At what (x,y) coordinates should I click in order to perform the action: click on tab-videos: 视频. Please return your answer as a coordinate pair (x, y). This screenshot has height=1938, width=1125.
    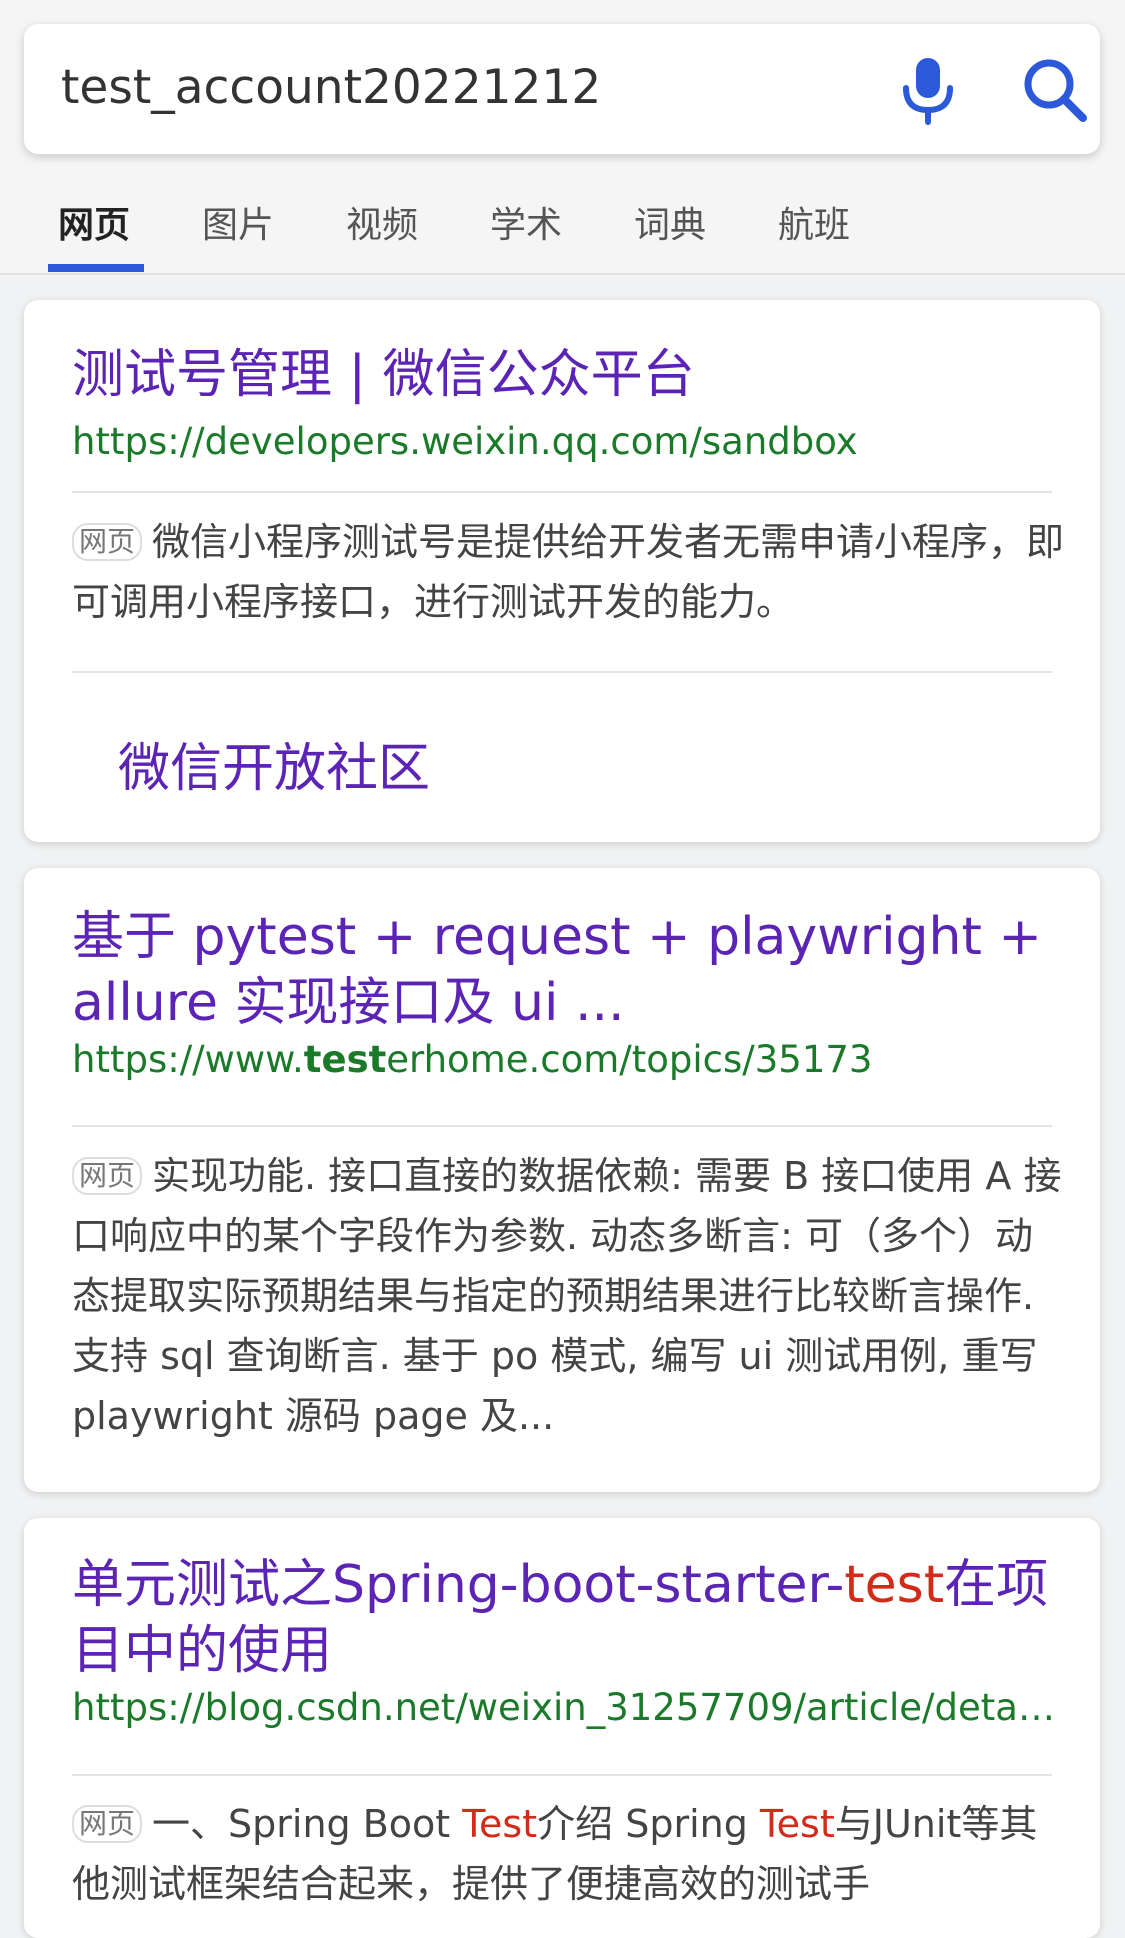
    Looking at the image, I should click on (382, 222).